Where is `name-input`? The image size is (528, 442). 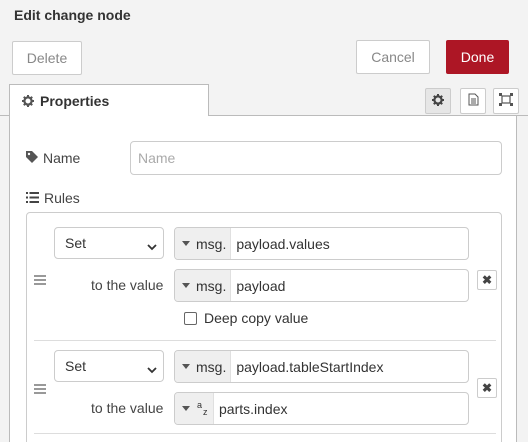 name-input is located at coordinates (316, 158).